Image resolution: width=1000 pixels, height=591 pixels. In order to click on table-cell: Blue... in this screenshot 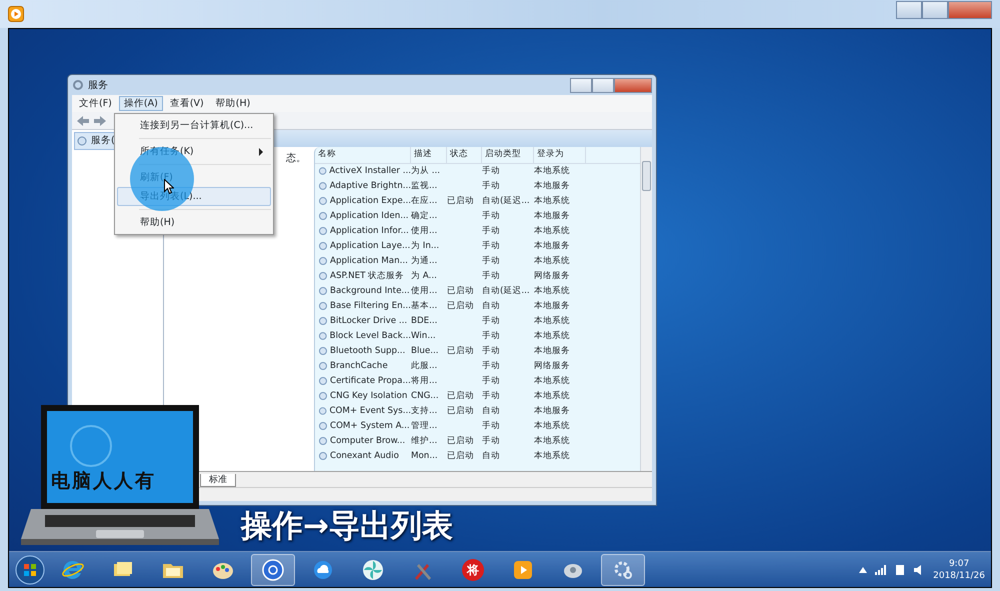, I will do `click(425, 351)`.